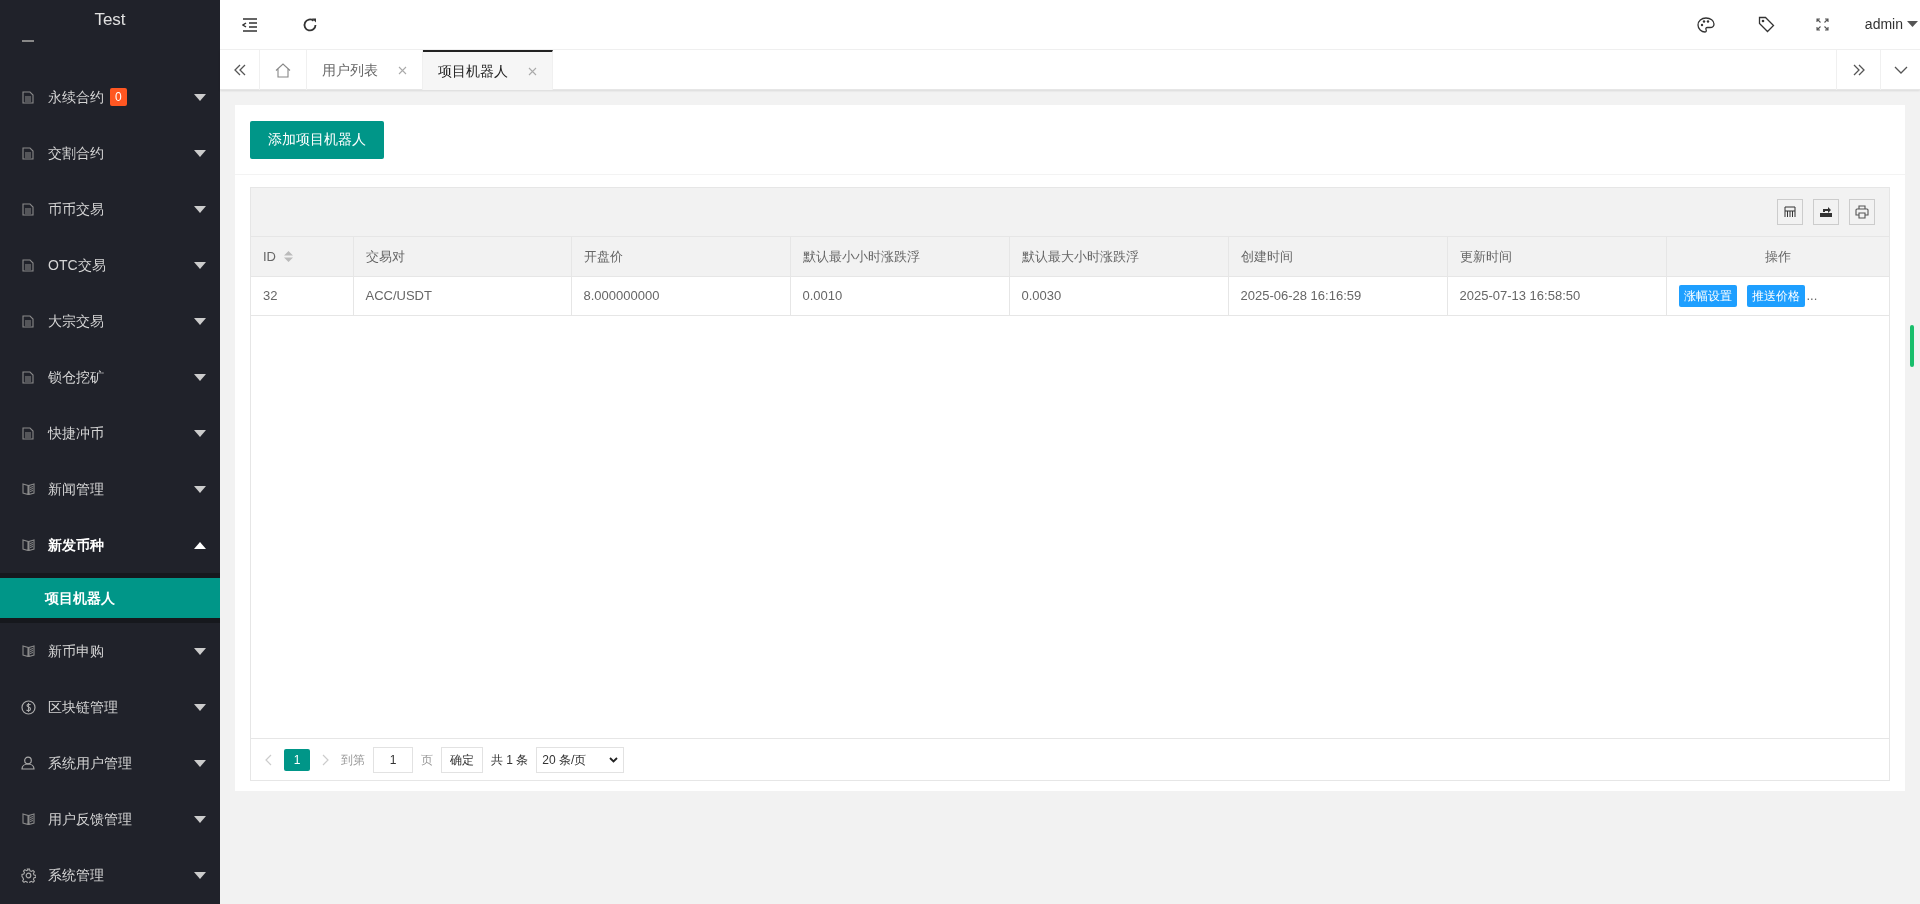  What do you see at coordinates (28, 875) in the screenshot?
I see `gear-icon` at bounding box center [28, 875].